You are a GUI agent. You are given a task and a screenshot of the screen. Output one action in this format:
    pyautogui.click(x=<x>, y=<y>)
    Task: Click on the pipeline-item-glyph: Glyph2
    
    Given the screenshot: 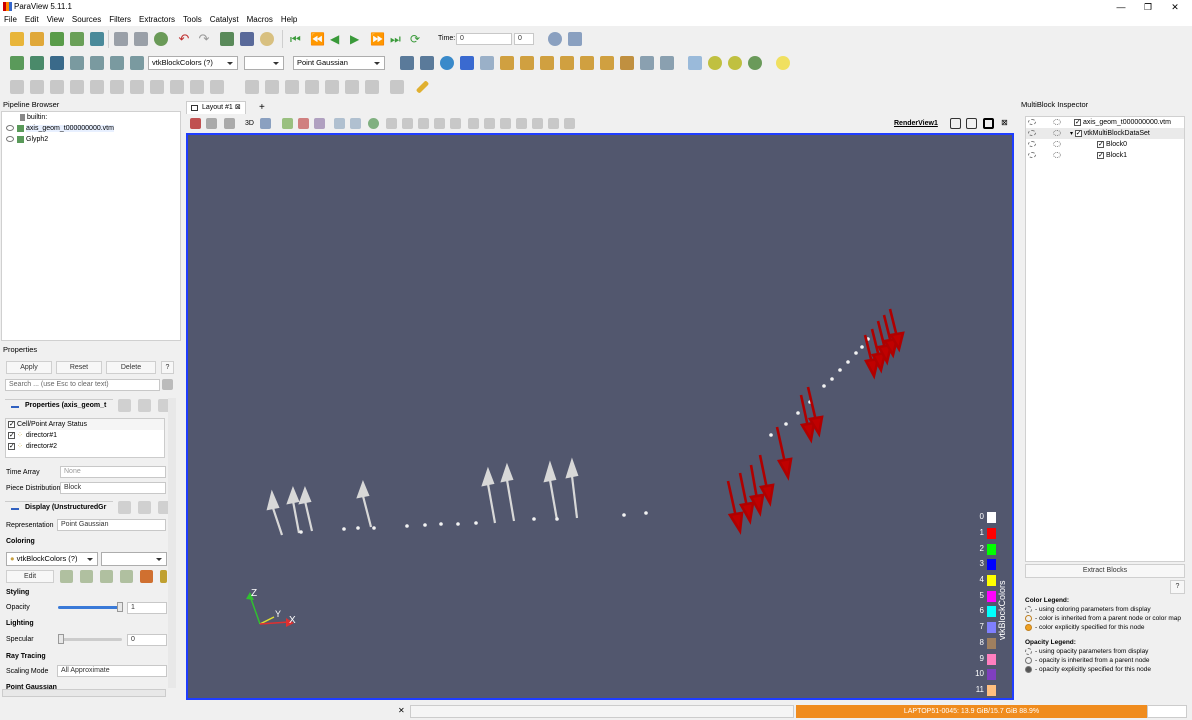 What is the action you would take?
    pyautogui.click(x=91, y=139)
    